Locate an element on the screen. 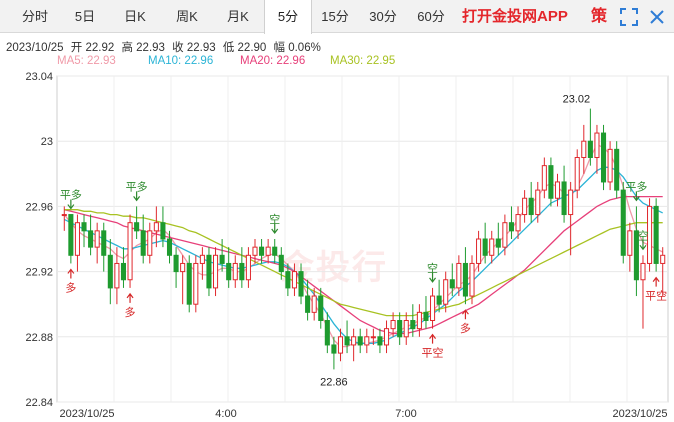  y-tick-label: 22.96 is located at coordinates (39, 207).